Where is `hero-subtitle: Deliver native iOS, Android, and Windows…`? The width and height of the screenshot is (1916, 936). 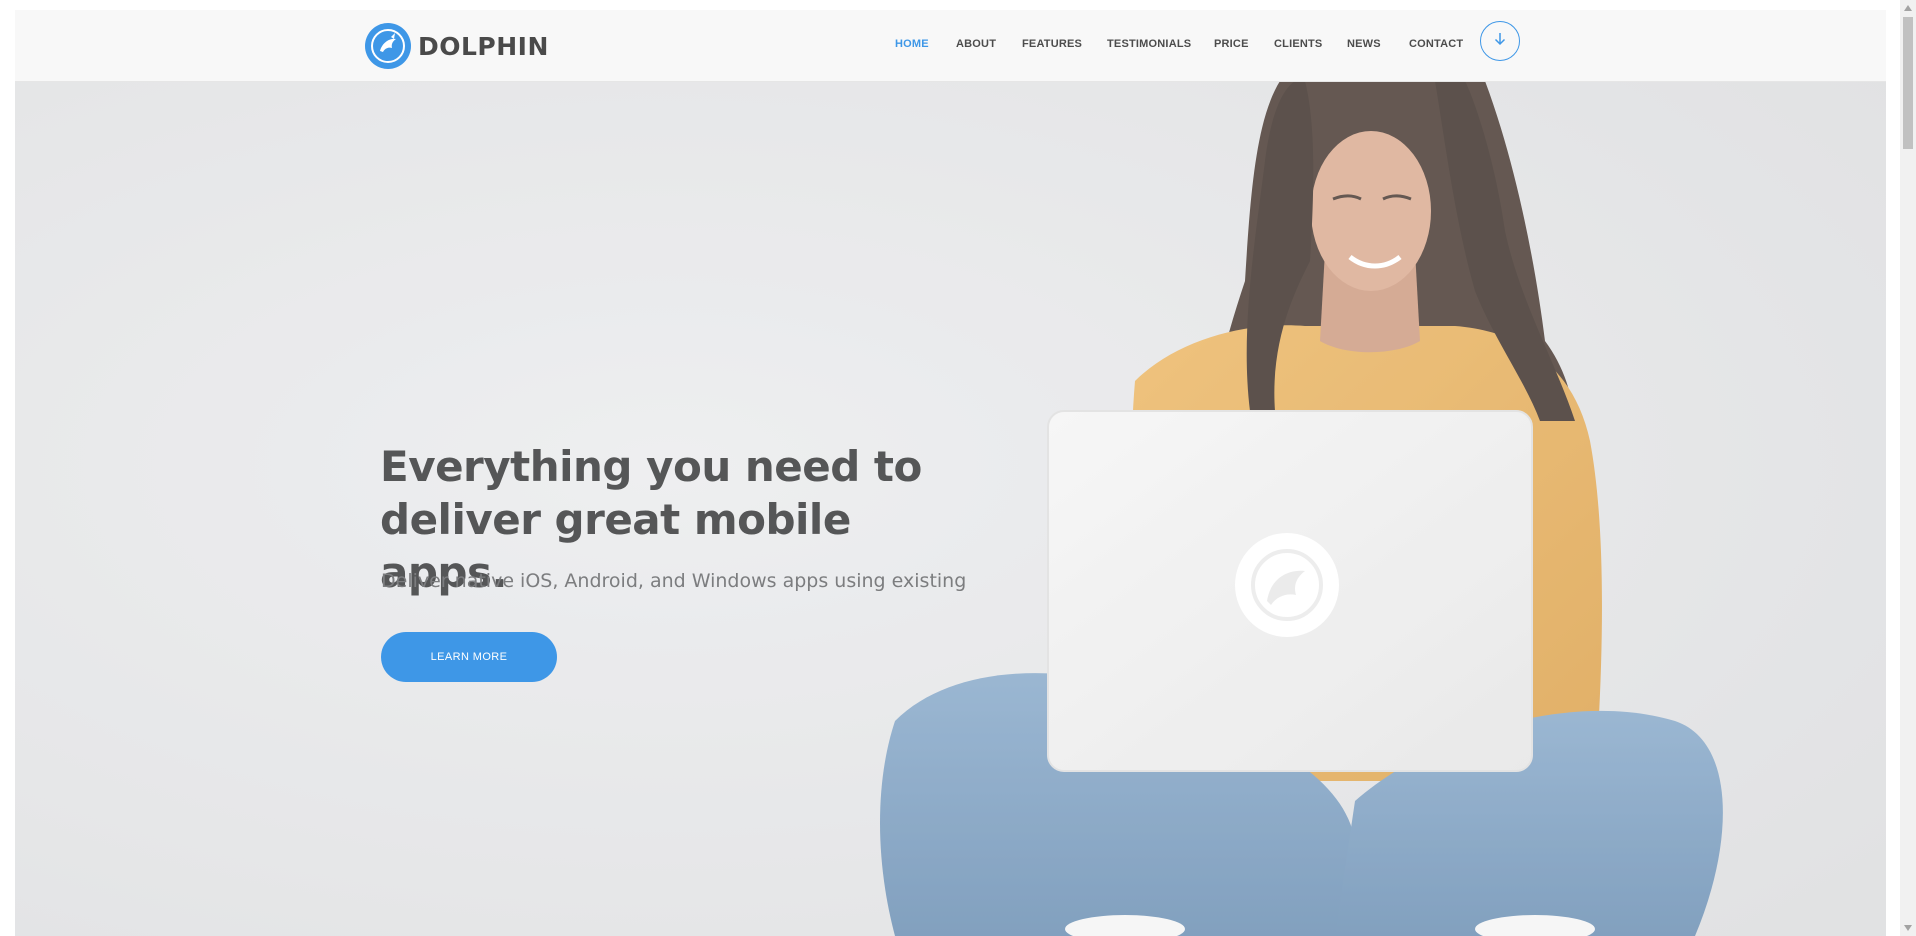
hero-subtitle: Deliver native iOS, Android, and Windows… is located at coordinates (674, 581).